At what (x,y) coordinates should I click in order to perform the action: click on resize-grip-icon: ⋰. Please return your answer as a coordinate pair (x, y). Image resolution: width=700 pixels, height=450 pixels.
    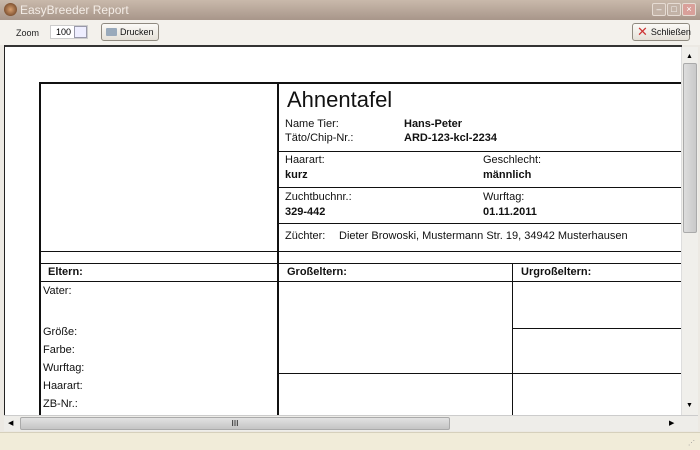
    Looking at the image, I should click on (691, 443).